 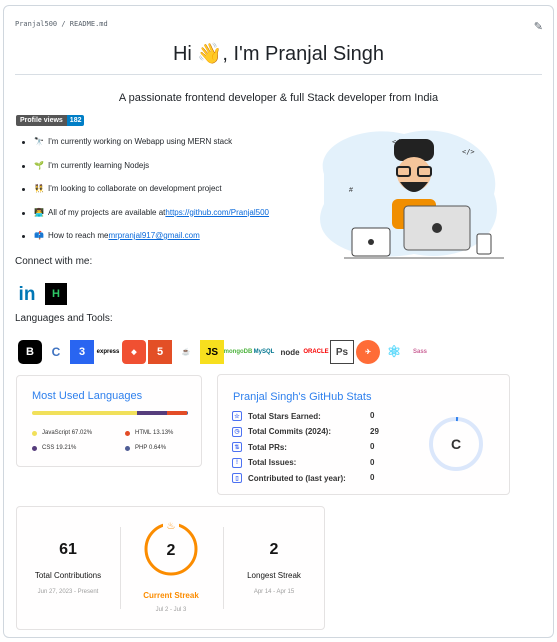 I want to click on rank-letter: C, so click(x=456, y=444).